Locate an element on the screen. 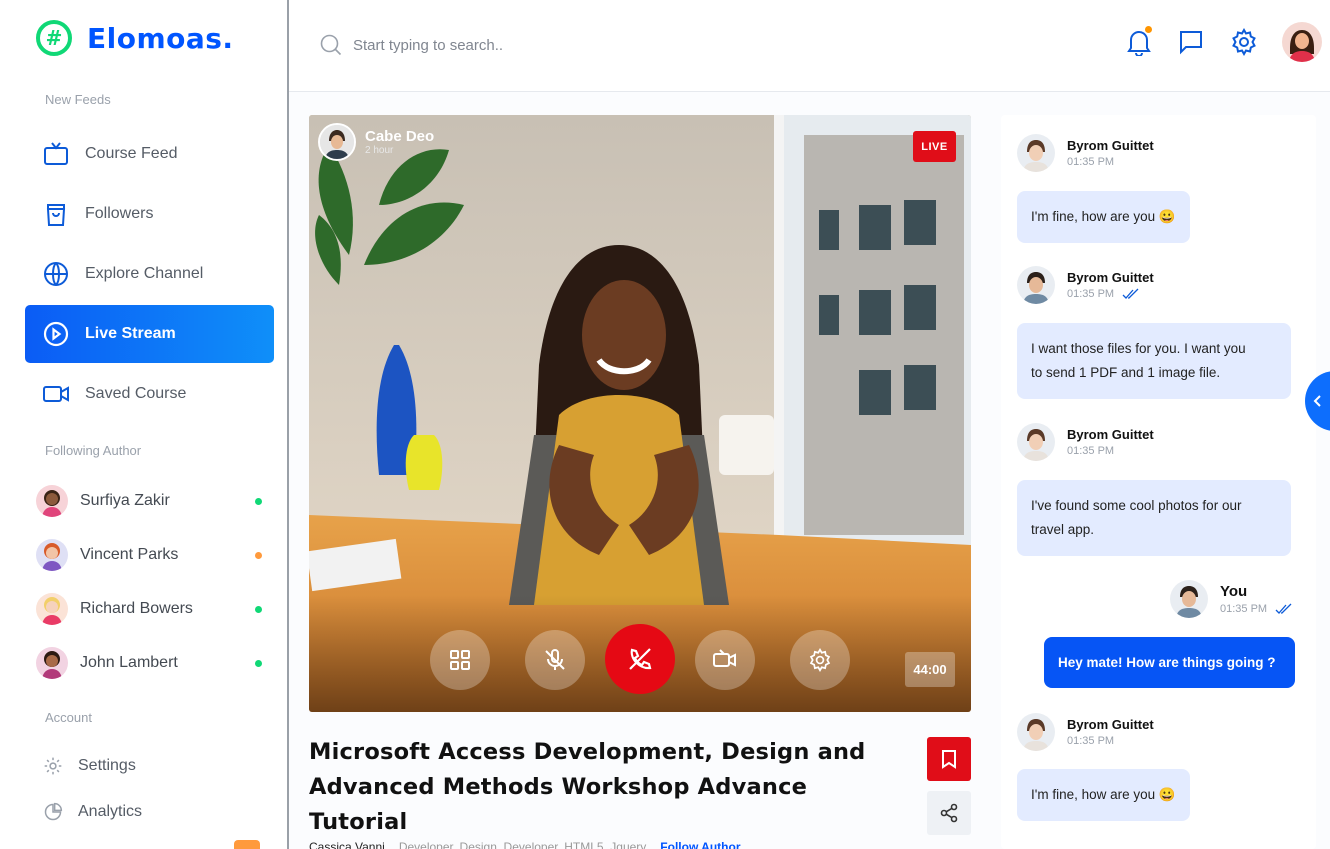  read-receipt-icon is located at coordinates (1130, 293).